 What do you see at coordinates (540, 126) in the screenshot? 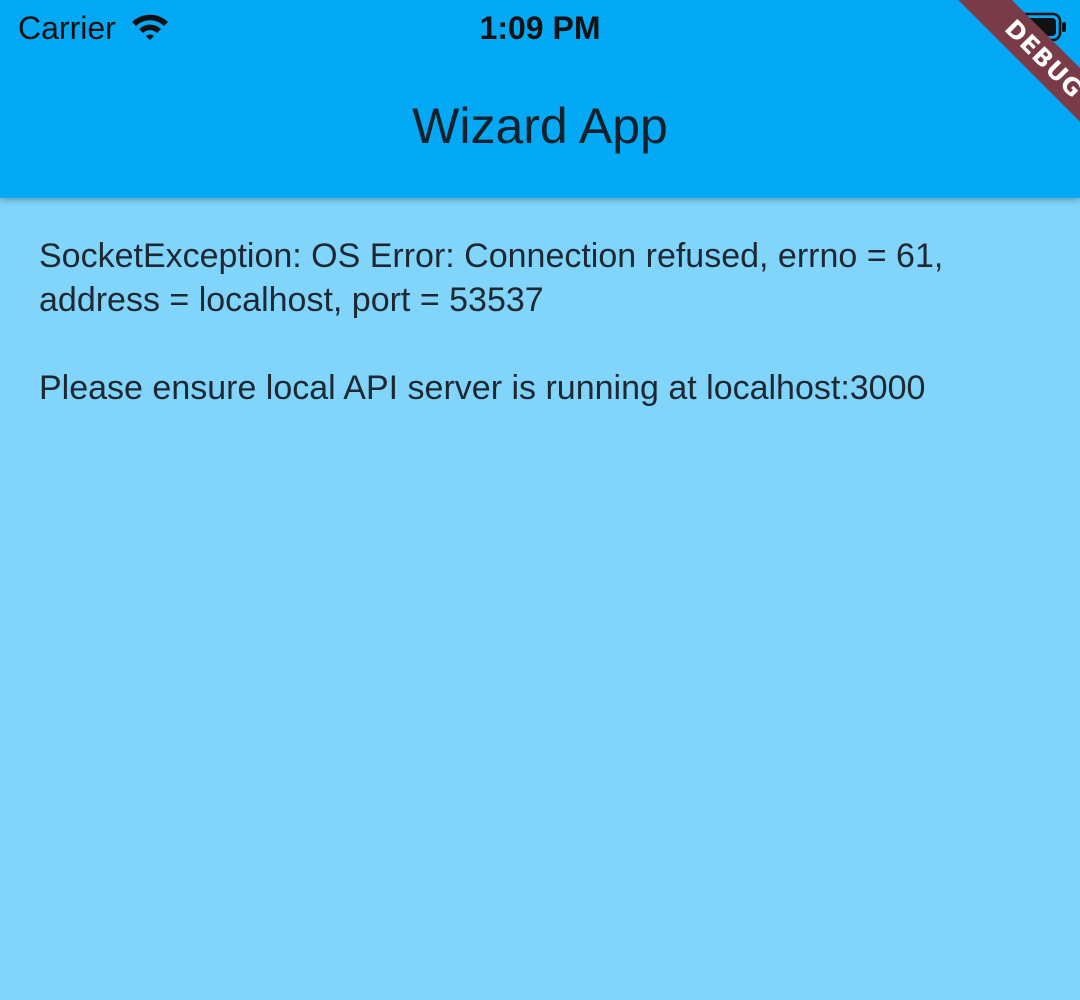
I see `app-title: Wizard App` at bounding box center [540, 126].